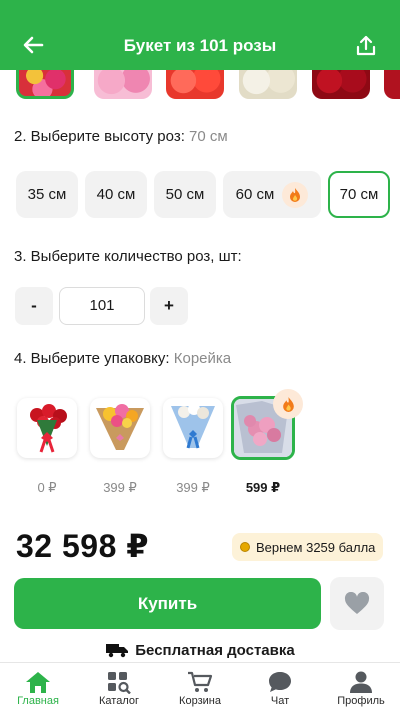 The height and width of the screenshot is (714, 400). Describe the element at coordinates (120, 487) in the screenshot. I see `packaging-price-kraft: 399 ₽` at that location.